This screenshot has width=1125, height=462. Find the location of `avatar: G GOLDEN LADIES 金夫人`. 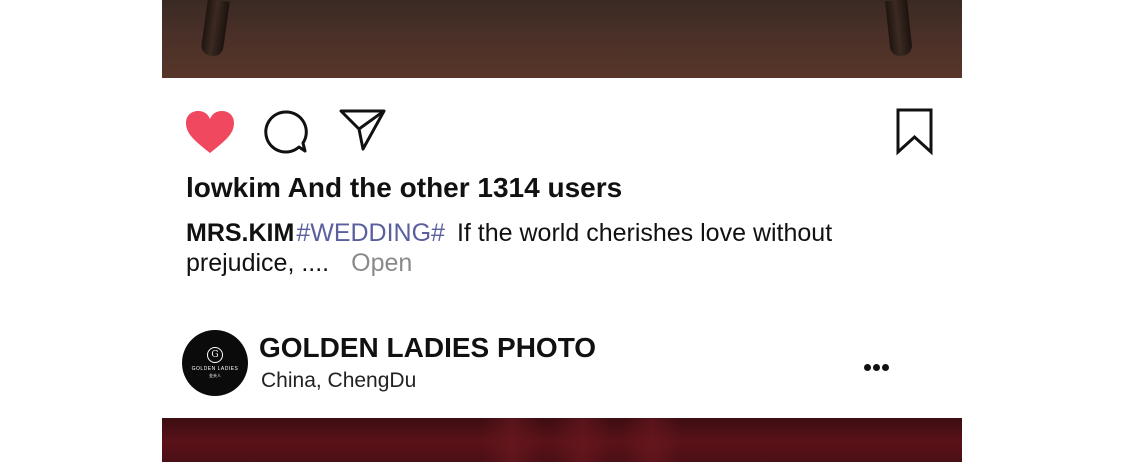

avatar: G GOLDEN LADIES 金夫人 is located at coordinates (215, 363).